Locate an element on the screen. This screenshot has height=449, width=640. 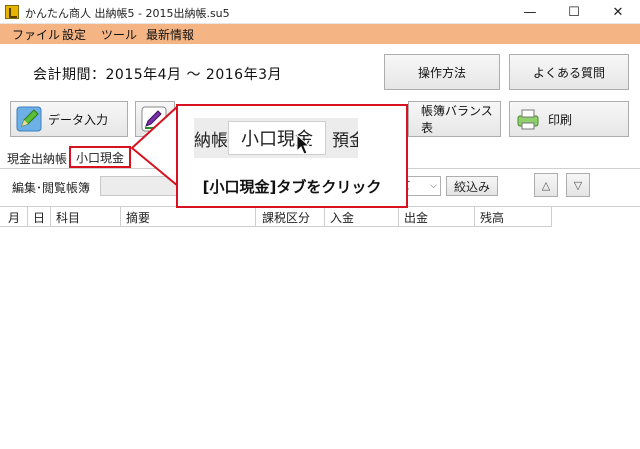
balance-label: 帳簿バランス表 is located at coordinates (457, 119).